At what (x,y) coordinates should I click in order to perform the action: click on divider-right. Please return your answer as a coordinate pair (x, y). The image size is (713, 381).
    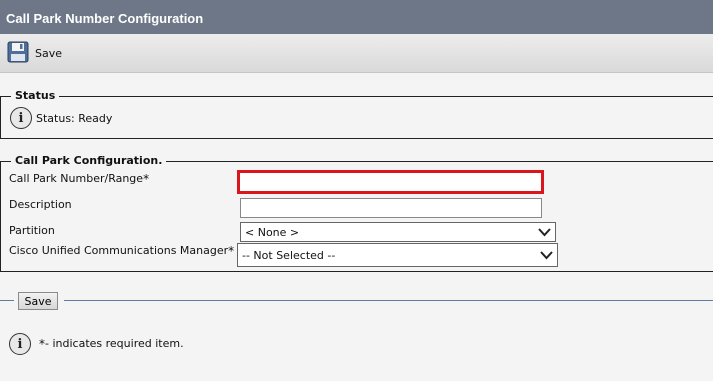
    Looking at the image, I should click on (388, 300).